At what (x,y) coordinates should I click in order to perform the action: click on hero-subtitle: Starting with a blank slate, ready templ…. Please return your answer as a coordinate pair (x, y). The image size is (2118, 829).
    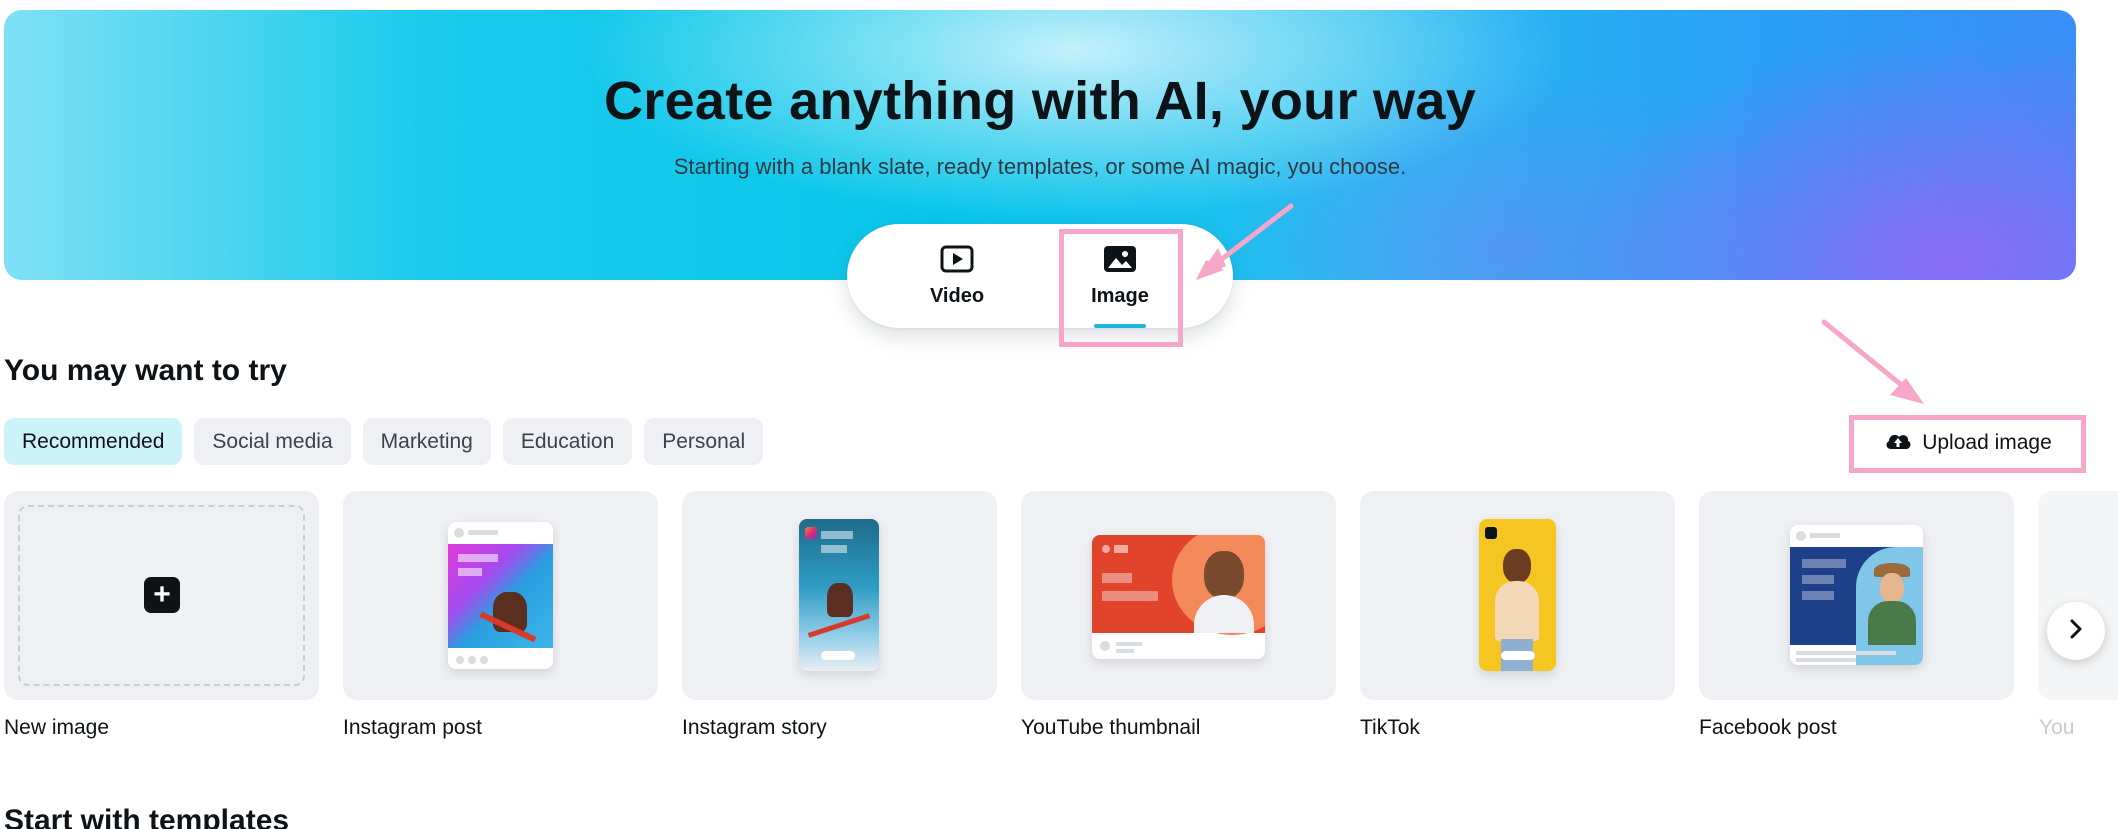
    Looking at the image, I should click on (1040, 166).